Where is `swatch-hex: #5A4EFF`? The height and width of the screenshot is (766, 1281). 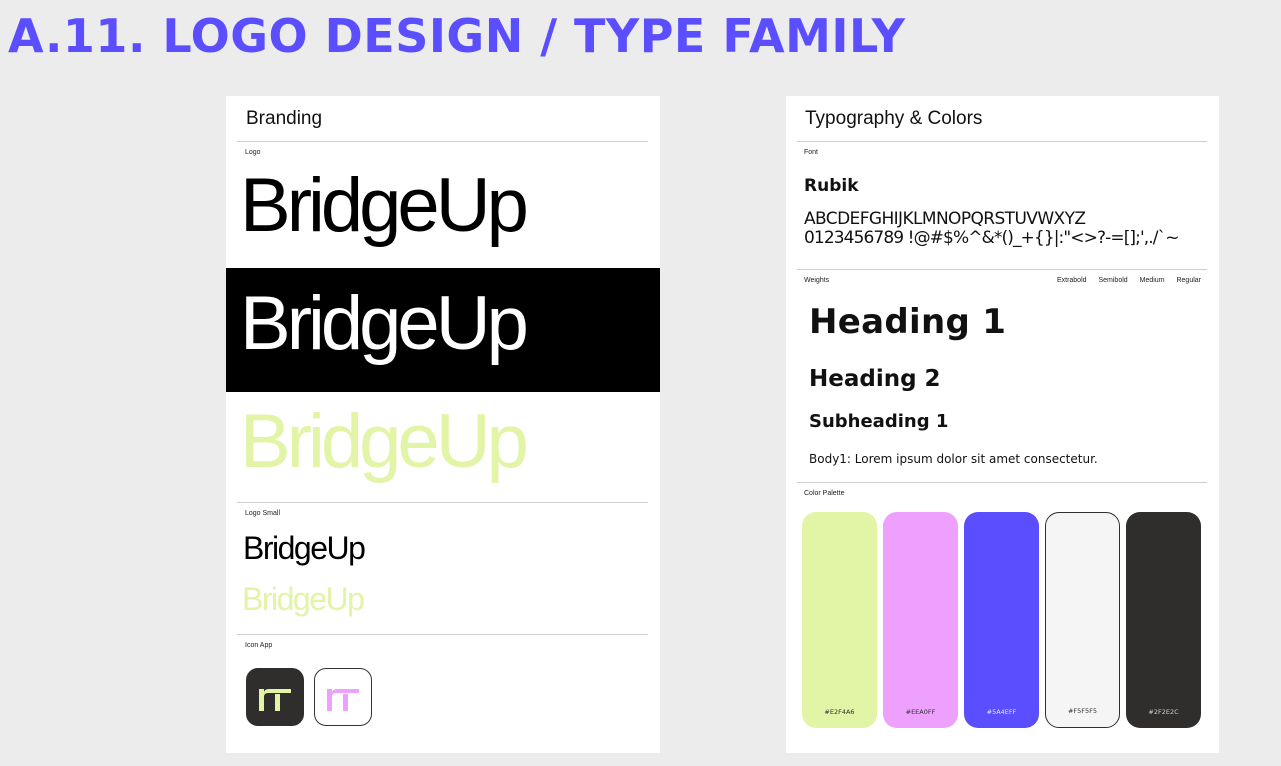
swatch-hex: #5A4EFF is located at coordinates (1001, 712).